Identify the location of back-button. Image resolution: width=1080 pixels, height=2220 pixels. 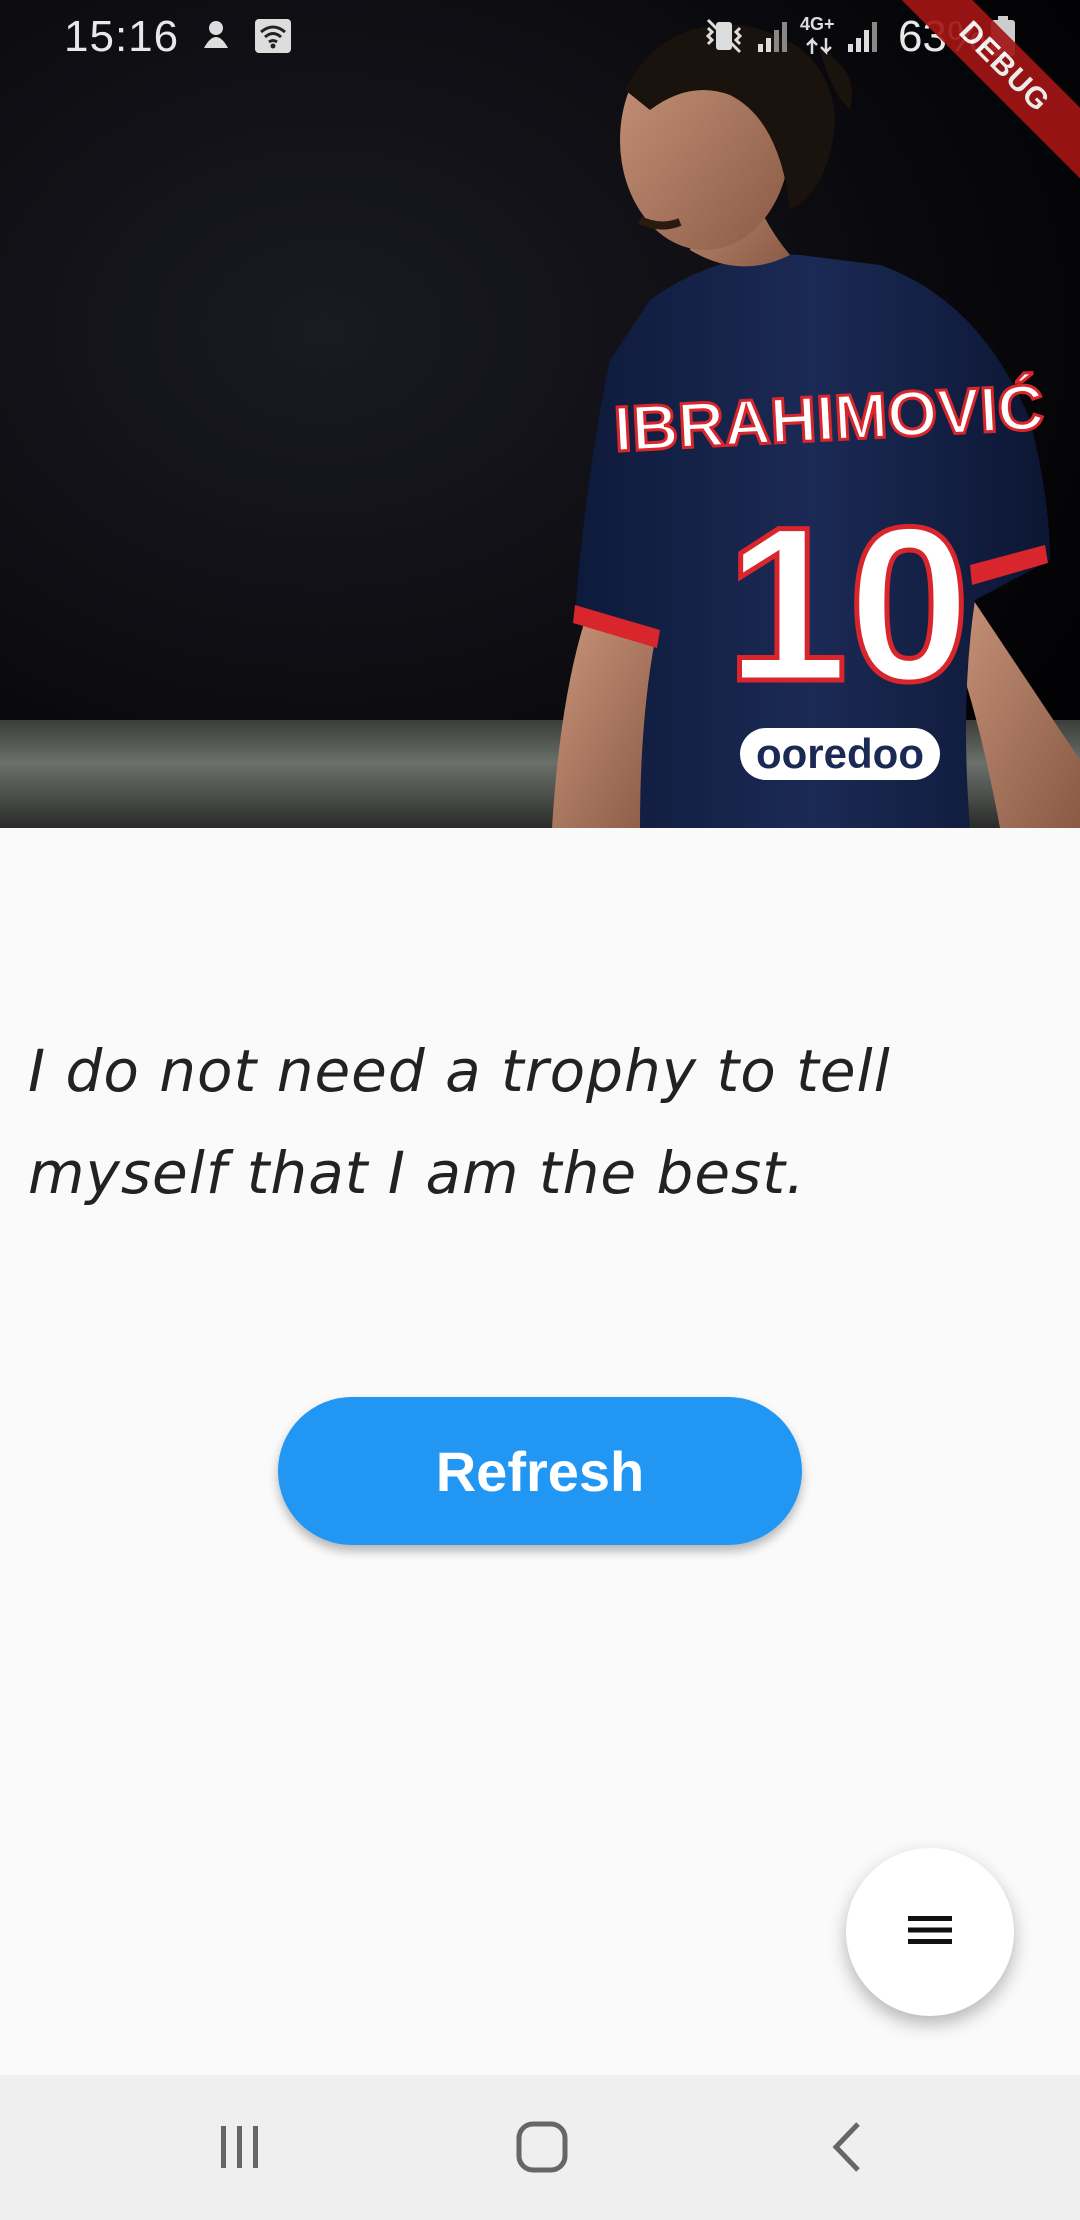
(848, 2149).